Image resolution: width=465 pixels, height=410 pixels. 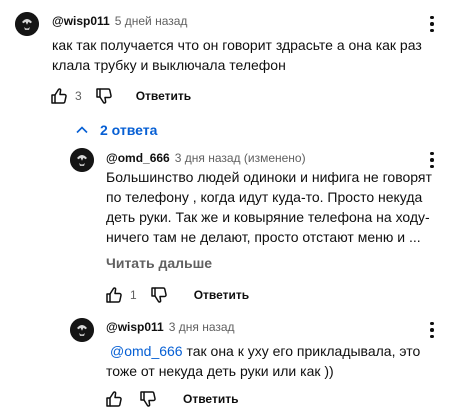 I want to click on author-name: @omd_666, so click(x=138, y=158).